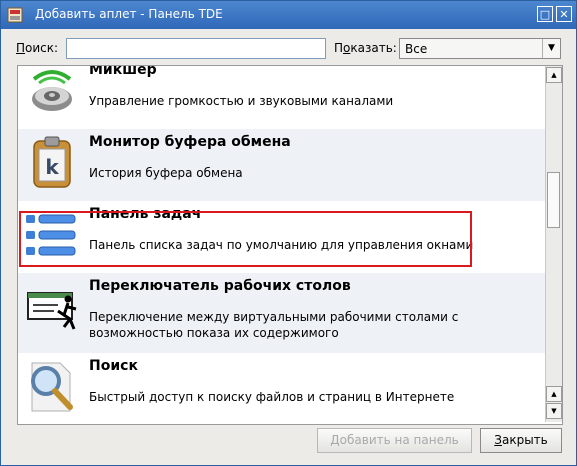 The image size is (577, 466). I want to click on maximize-button: □, so click(545, 14).